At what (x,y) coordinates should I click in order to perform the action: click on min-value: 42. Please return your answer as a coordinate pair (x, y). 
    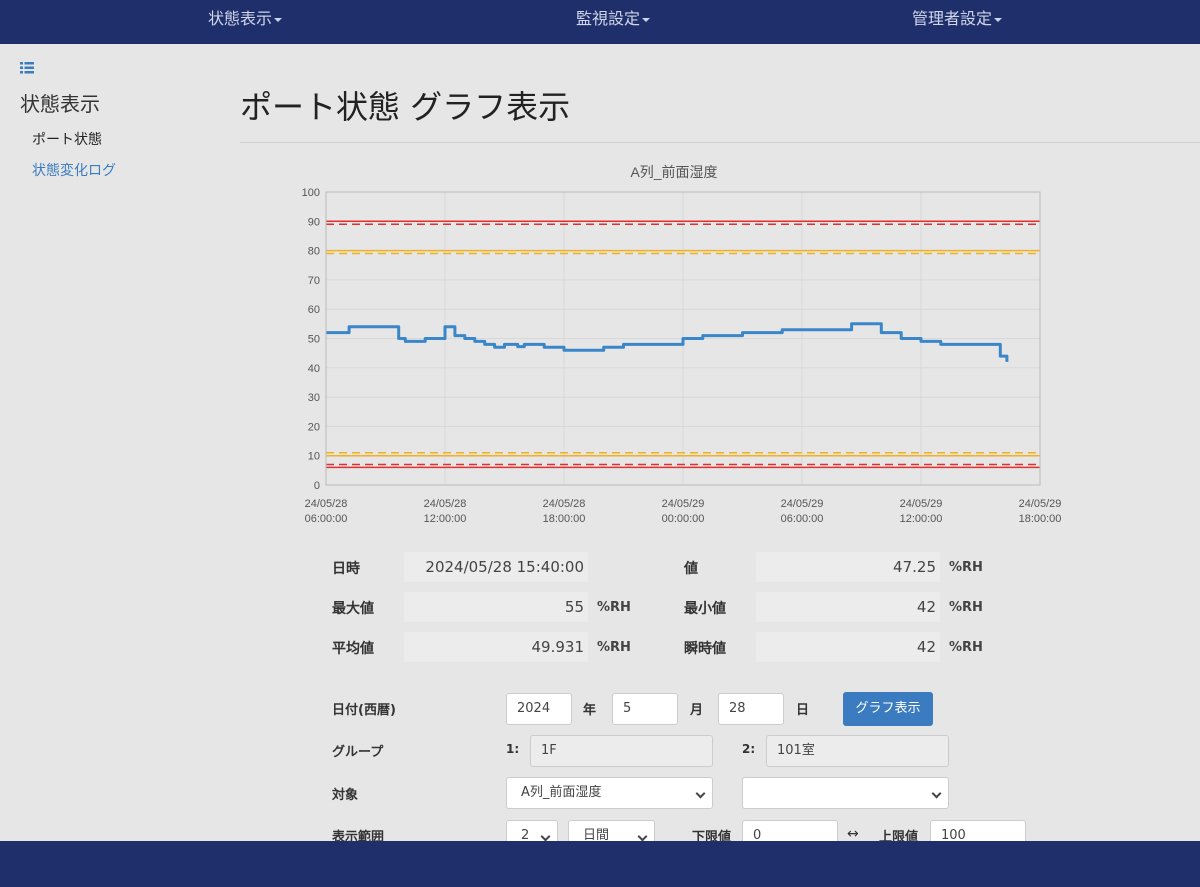
    Looking at the image, I should click on (848, 607).